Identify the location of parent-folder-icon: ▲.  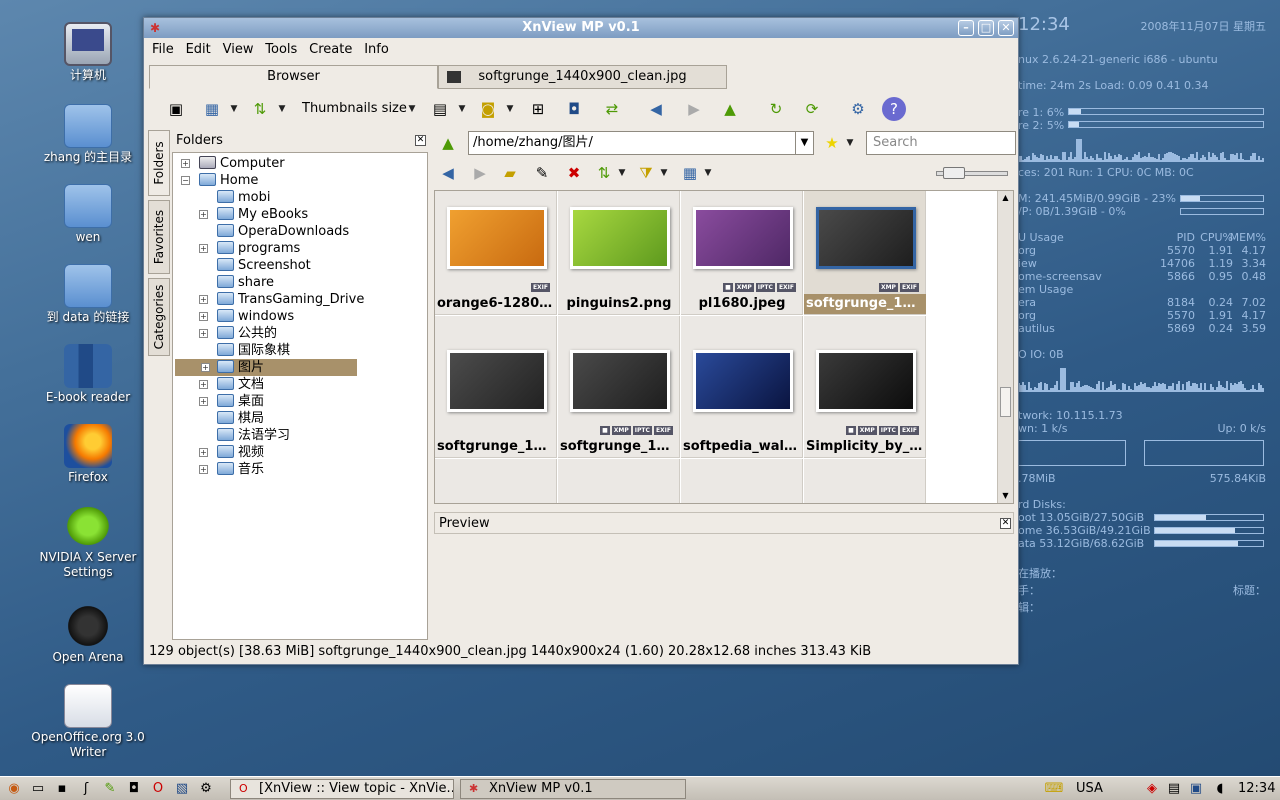
(448, 143).